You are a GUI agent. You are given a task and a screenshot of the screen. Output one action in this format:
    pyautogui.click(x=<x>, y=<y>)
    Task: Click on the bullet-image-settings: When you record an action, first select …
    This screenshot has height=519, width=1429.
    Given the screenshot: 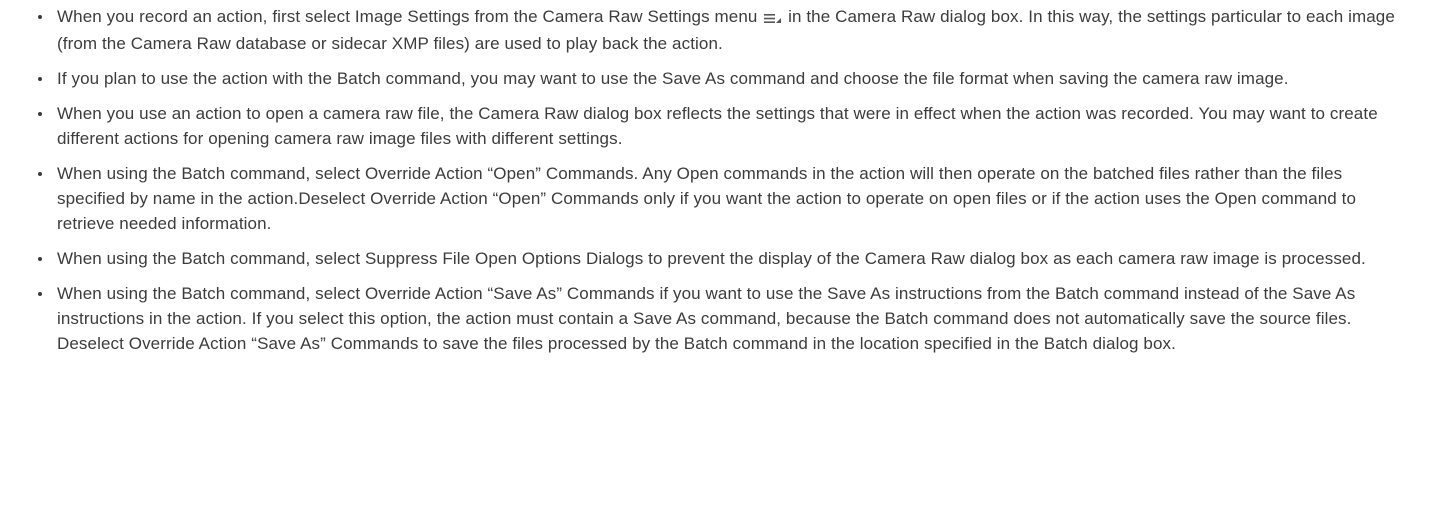 What is the action you would take?
    pyautogui.click(x=719, y=30)
    